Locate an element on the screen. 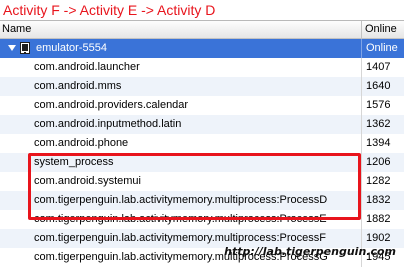 Image resolution: width=404 pixels, height=267 pixels. table-row: com.android.mms 1640 is located at coordinates (202, 86).